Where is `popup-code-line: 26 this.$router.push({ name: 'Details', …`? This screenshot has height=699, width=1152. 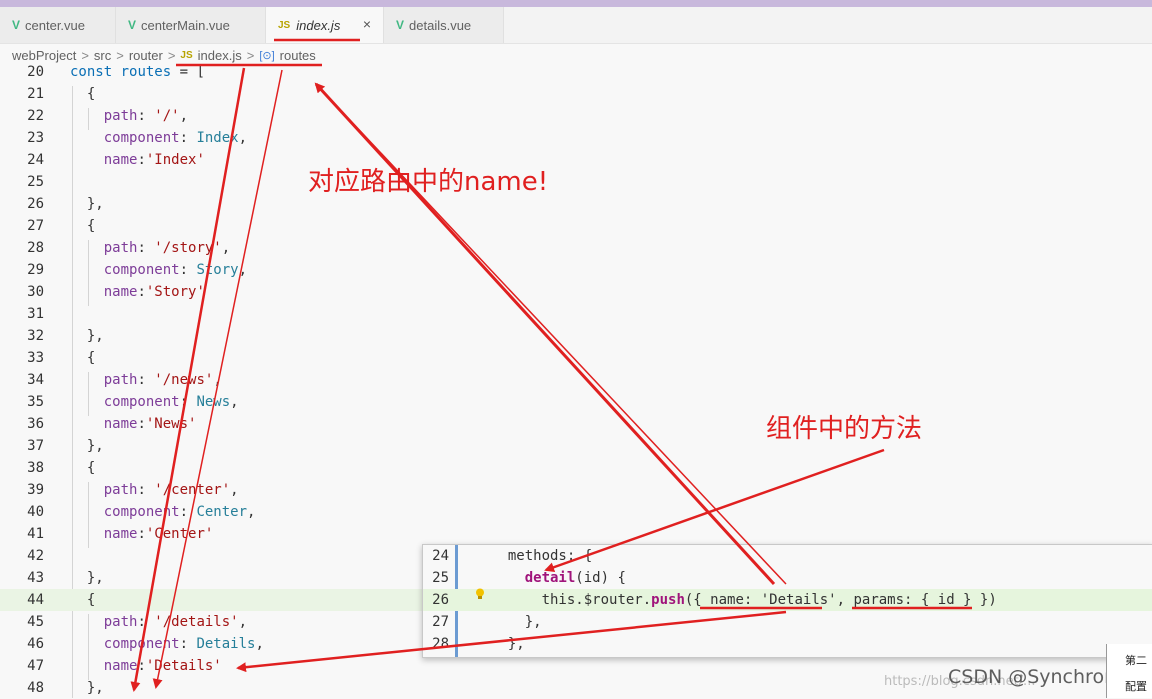 popup-code-line: 26 this.$router.push({ name: 'Details', … is located at coordinates (787, 600).